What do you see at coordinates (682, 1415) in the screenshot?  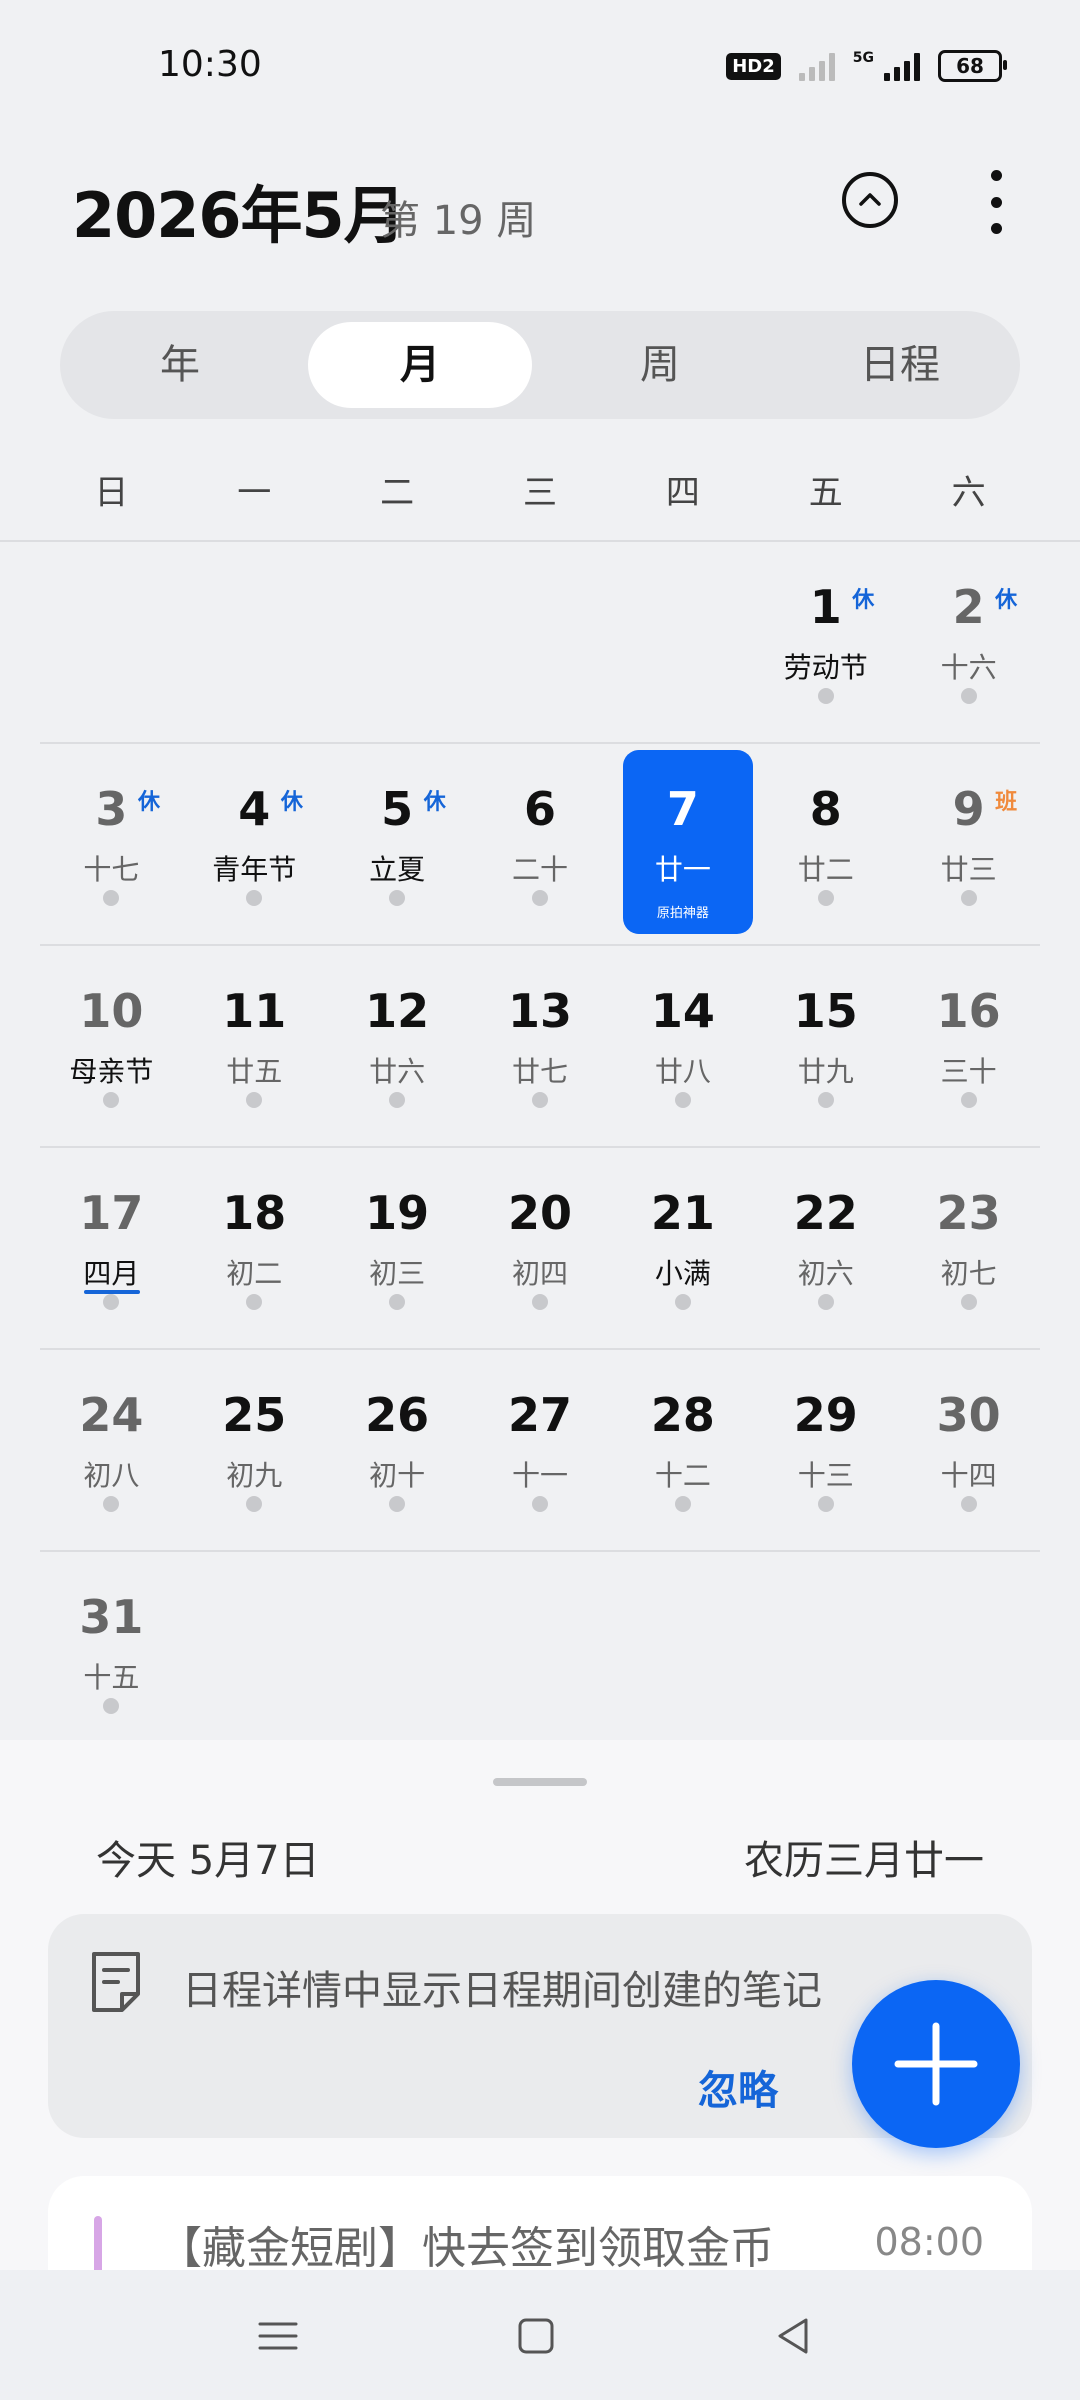 I see `day-number: 28` at bounding box center [682, 1415].